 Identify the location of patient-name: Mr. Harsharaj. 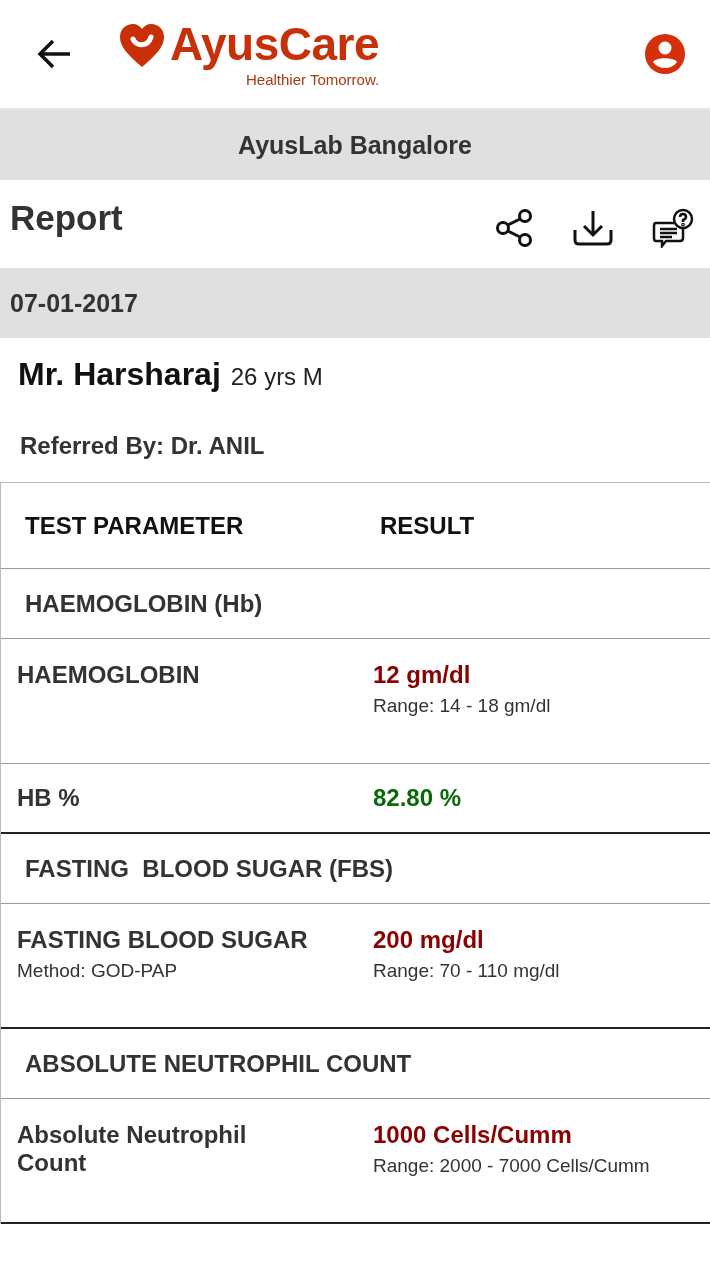
(119, 374).